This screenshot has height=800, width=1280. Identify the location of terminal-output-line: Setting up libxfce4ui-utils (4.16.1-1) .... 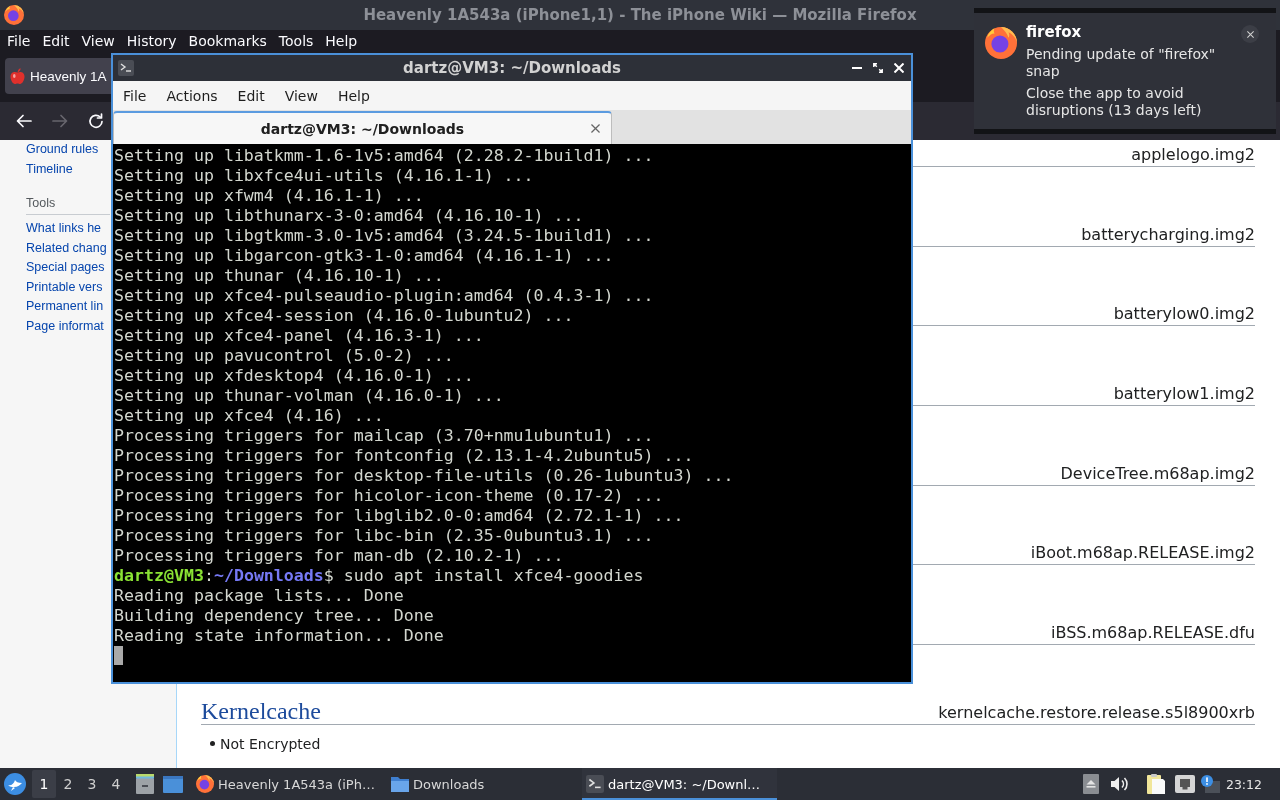
(324, 176).